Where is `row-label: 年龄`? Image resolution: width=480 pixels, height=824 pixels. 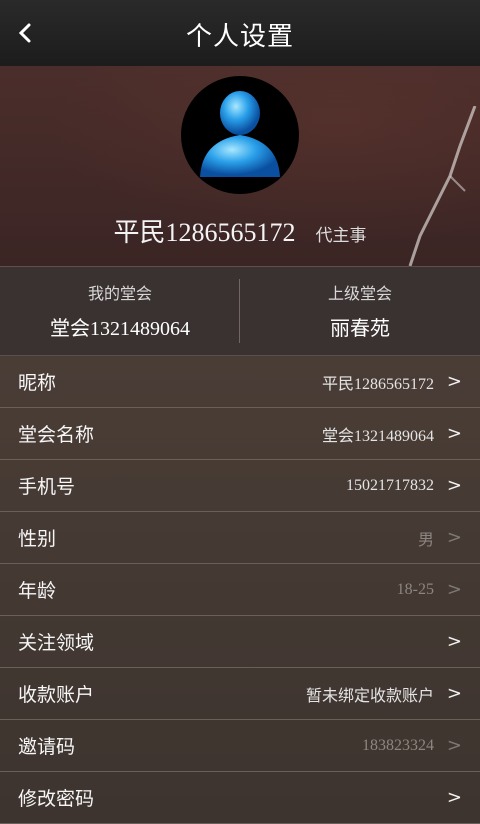 row-label: 年龄 is located at coordinates (37, 591).